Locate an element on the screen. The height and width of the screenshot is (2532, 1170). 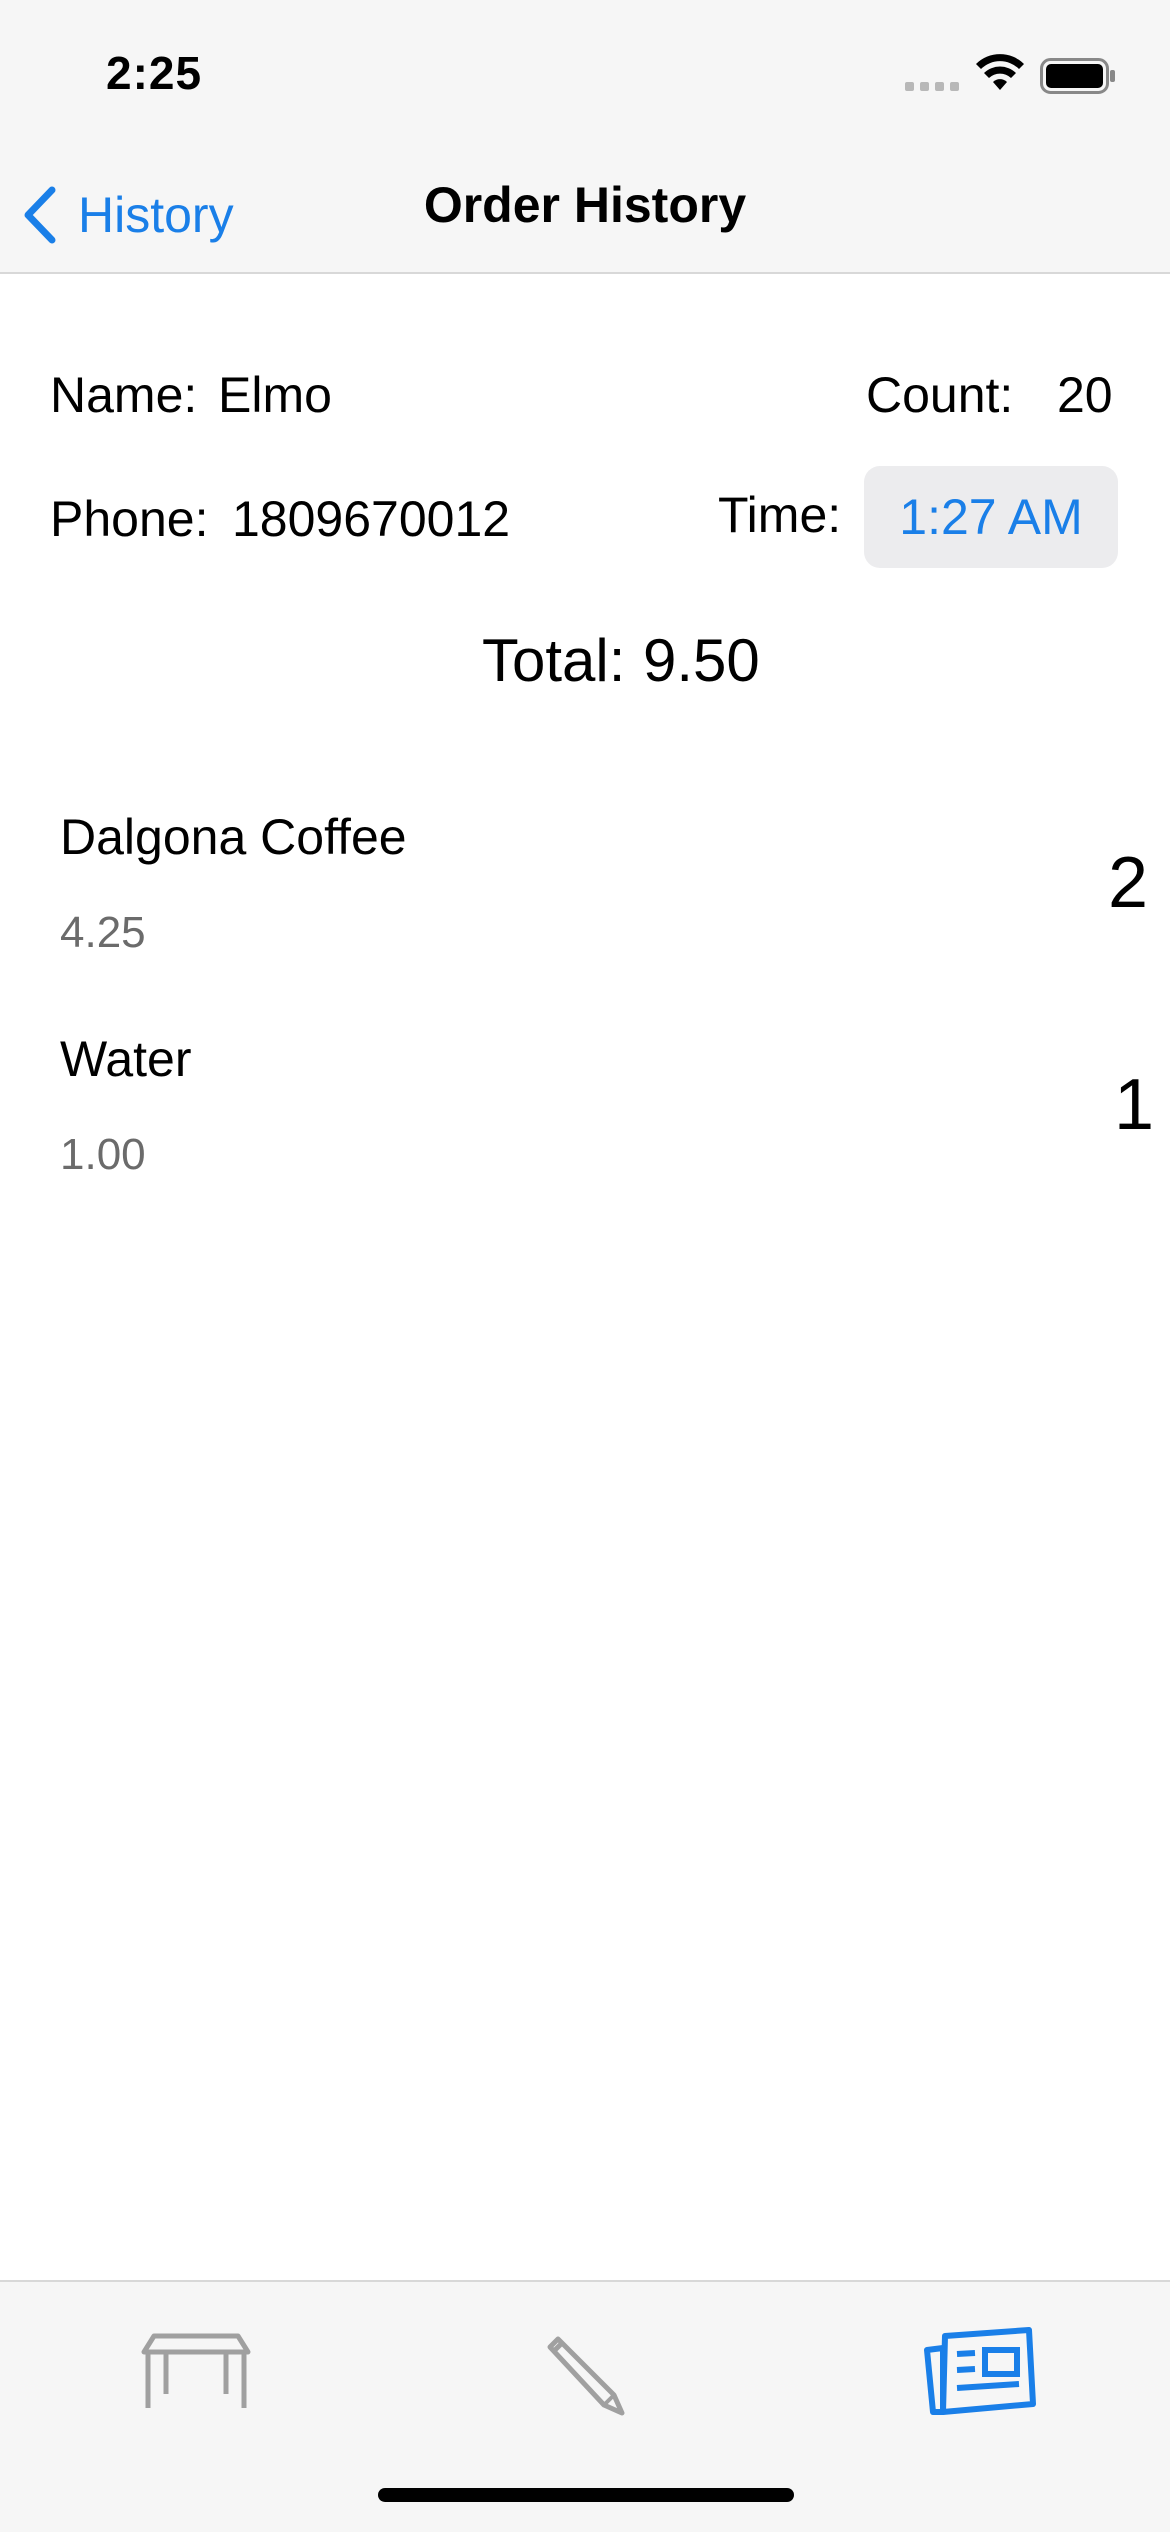
tab-history is located at coordinates (980, 2372).